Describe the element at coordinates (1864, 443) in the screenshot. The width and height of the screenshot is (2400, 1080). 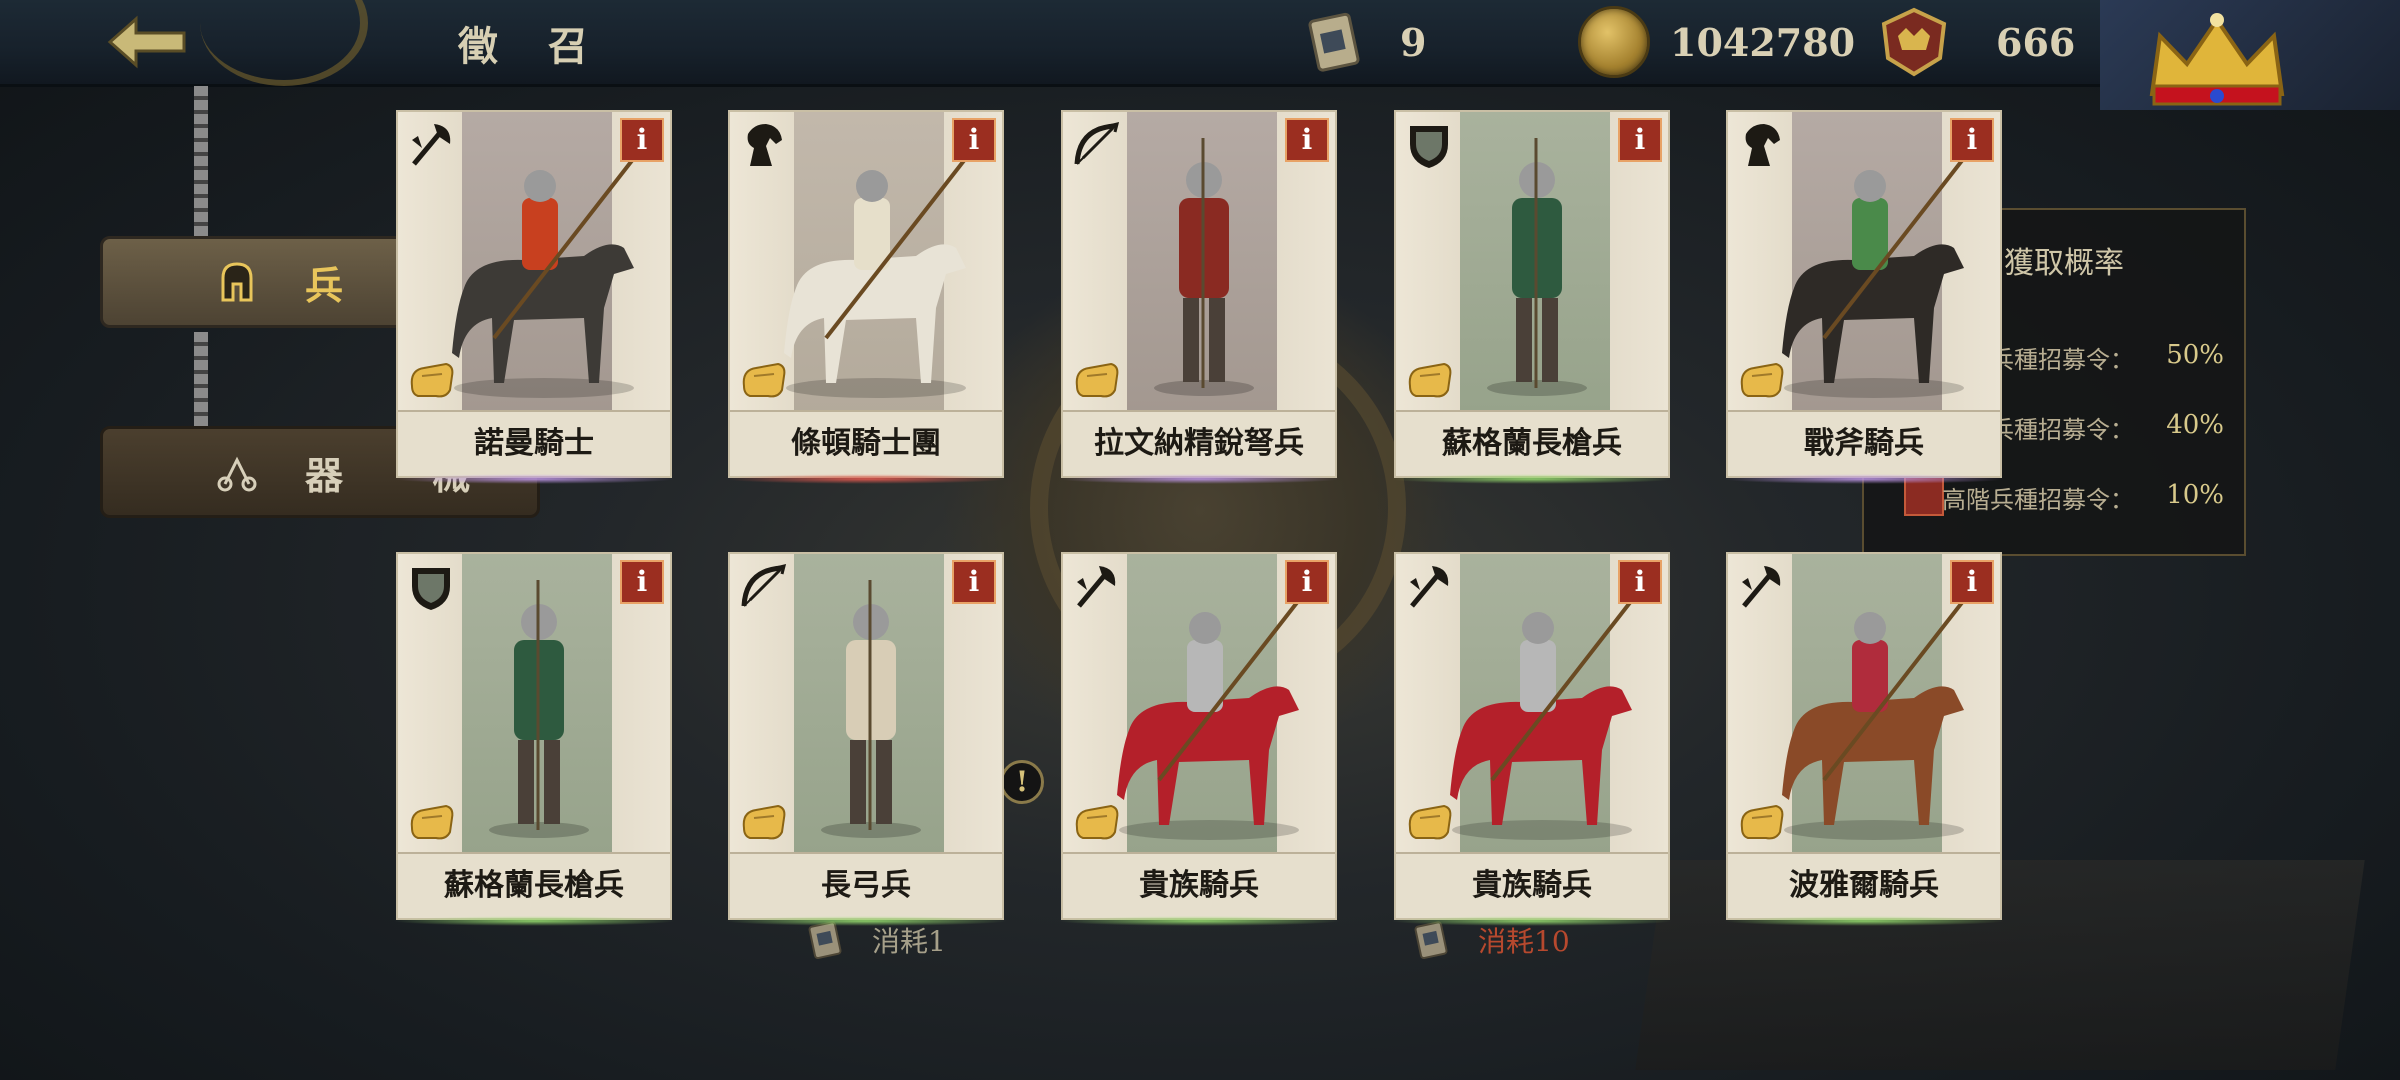
I see `unit-name: 戰斧騎兵` at that location.